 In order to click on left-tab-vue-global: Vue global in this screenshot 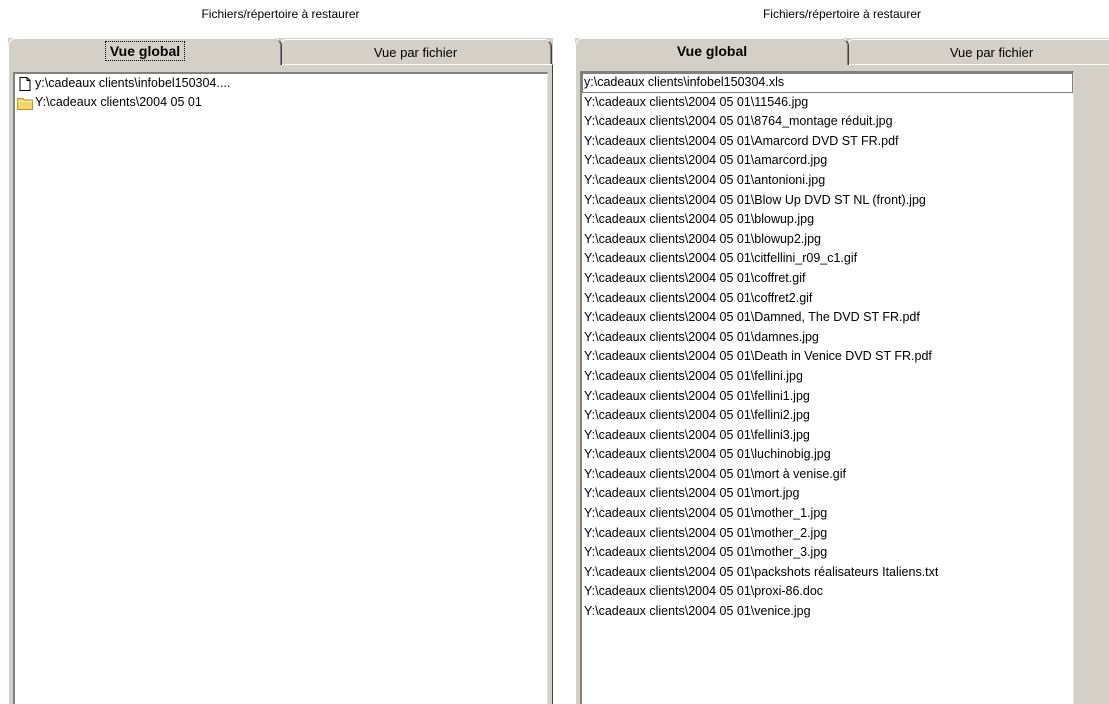, I will do `click(145, 51)`.